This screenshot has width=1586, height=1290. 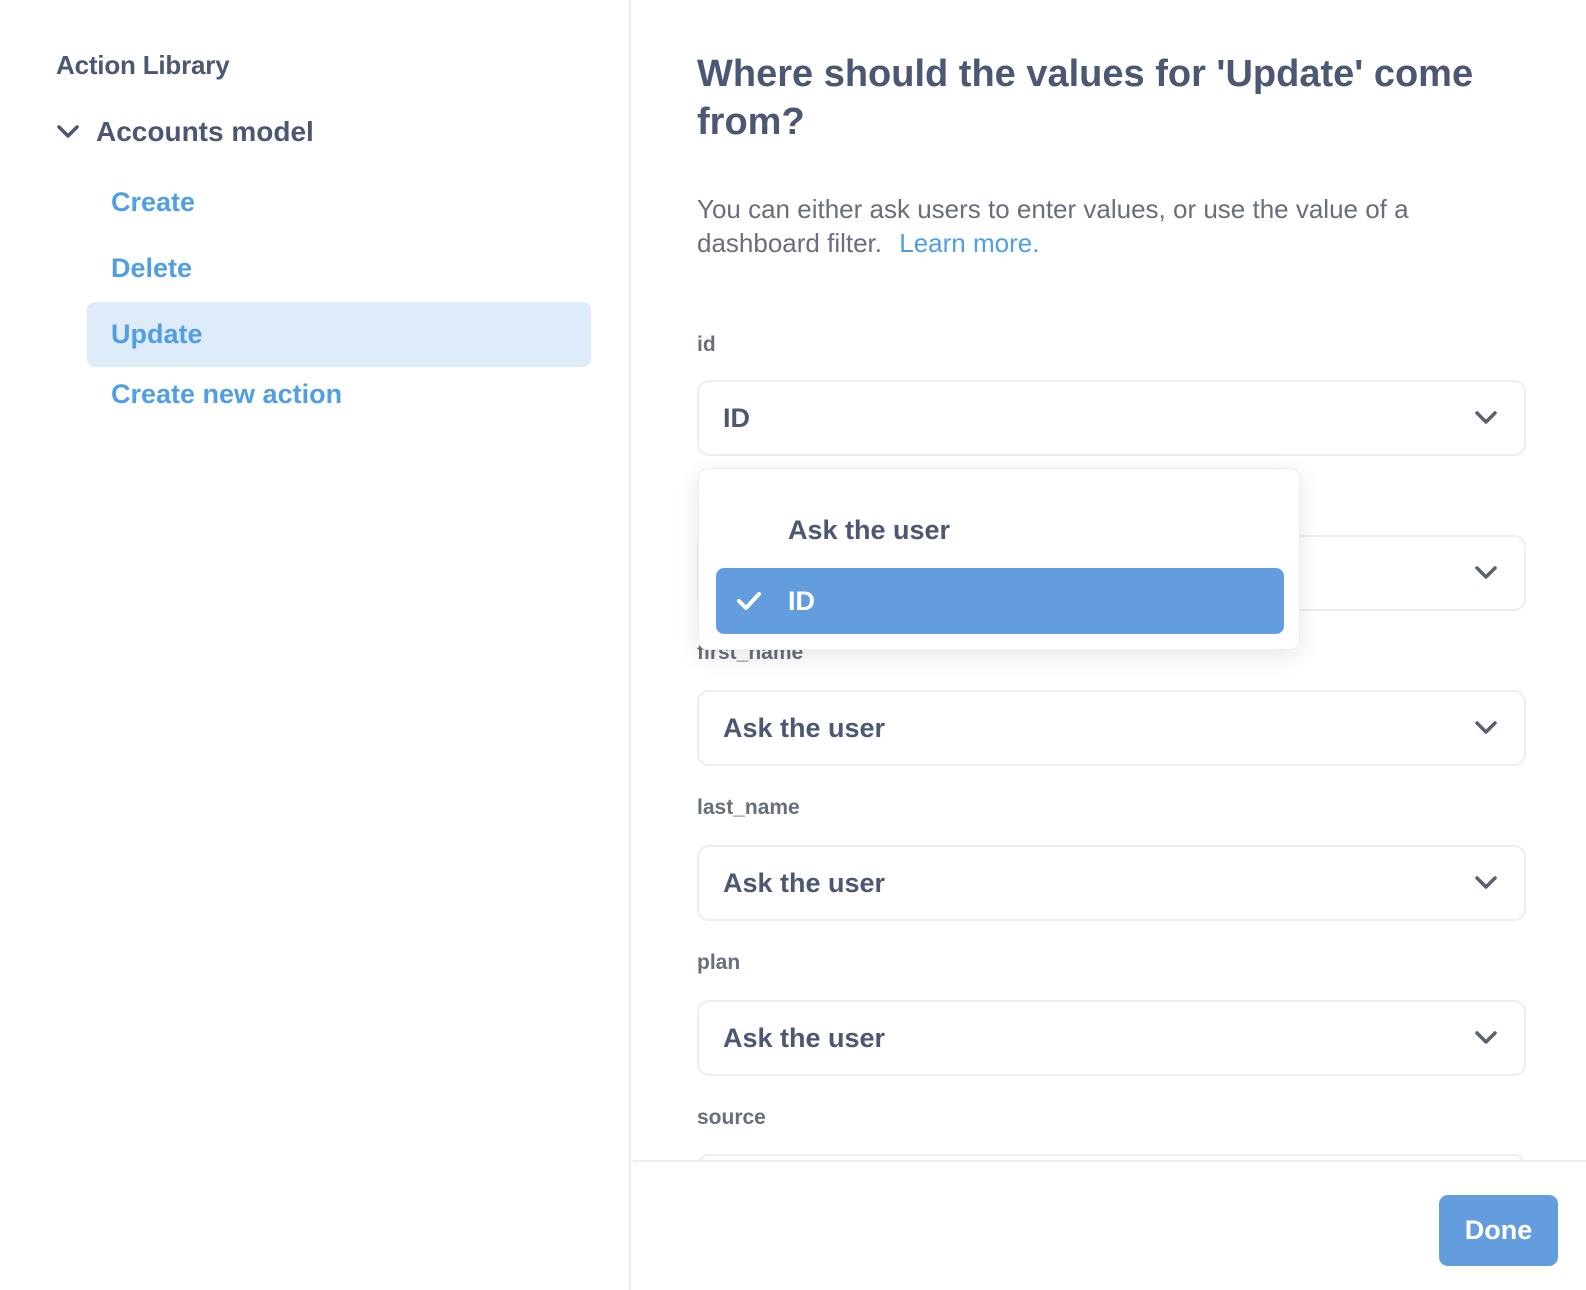 What do you see at coordinates (751, 601) in the screenshot?
I see `check-icon` at bounding box center [751, 601].